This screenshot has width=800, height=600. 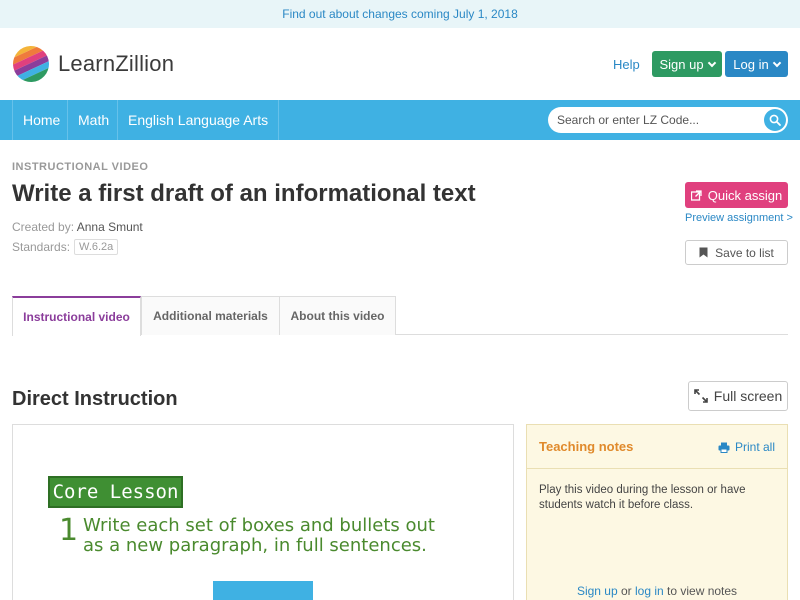 What do you see at coordinates (754, 447) in the screenshot?
I see `print-all-label: Print all` at bounding box center [754, 447].